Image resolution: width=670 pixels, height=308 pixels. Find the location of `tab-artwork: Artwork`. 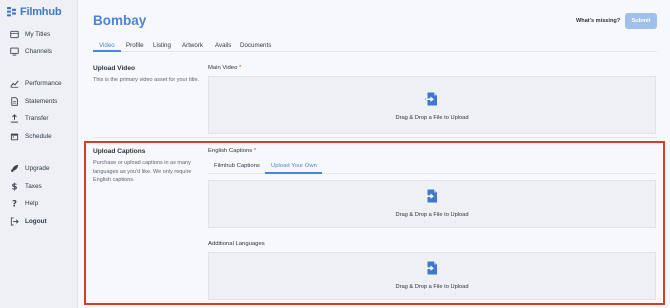

tab-artwork: Artwork is located at coordinates (192, 45).